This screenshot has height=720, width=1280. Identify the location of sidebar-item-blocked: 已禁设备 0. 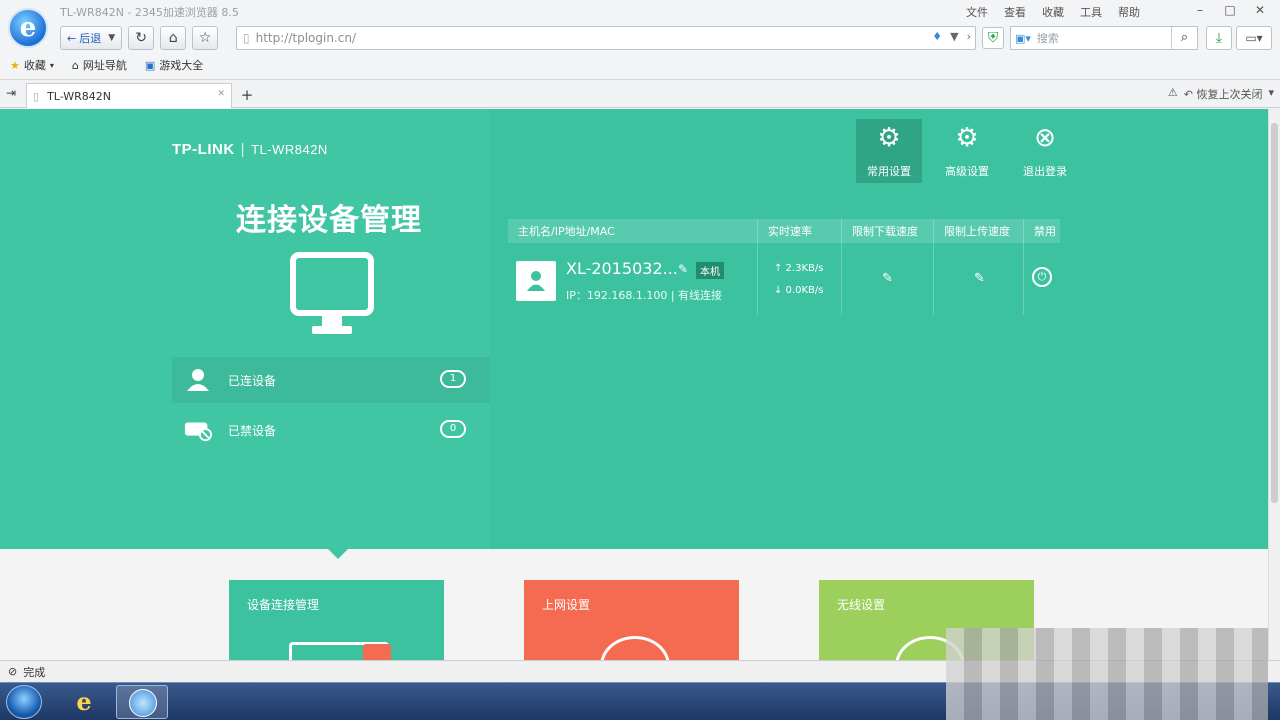
(331, 430).